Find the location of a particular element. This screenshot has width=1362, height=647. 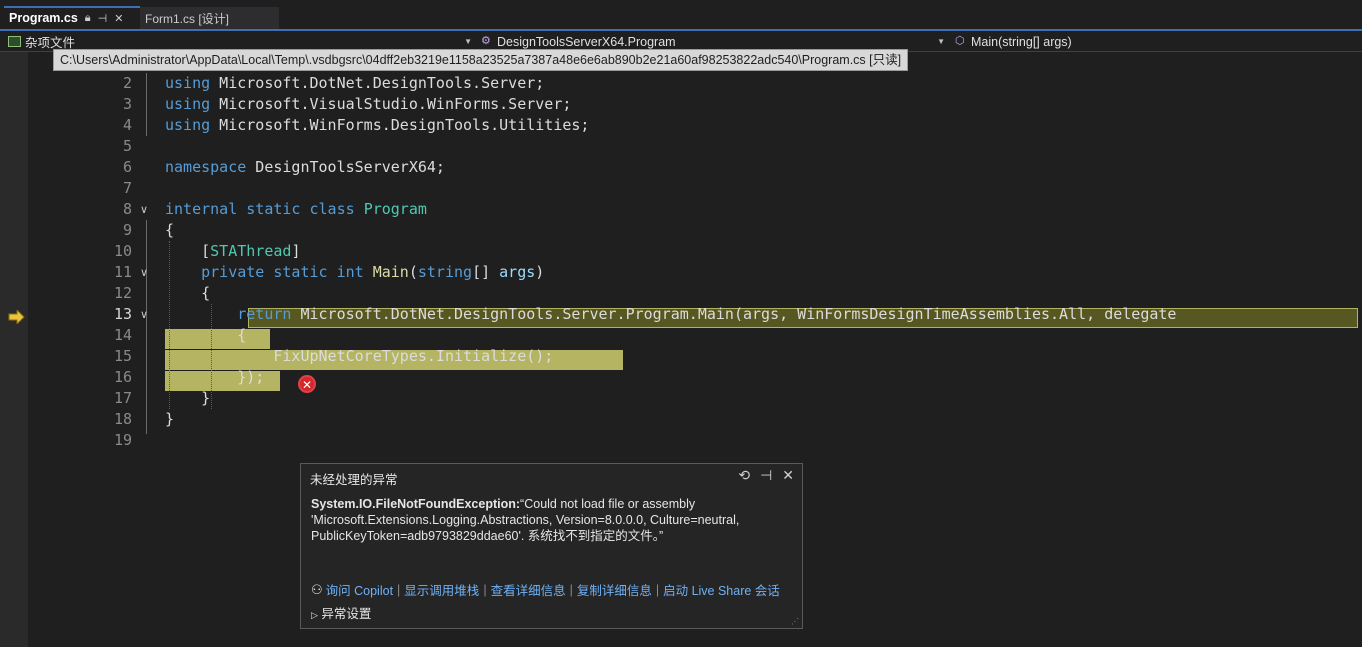

code-text: internal static class Program is located at coordinates (296, 209).